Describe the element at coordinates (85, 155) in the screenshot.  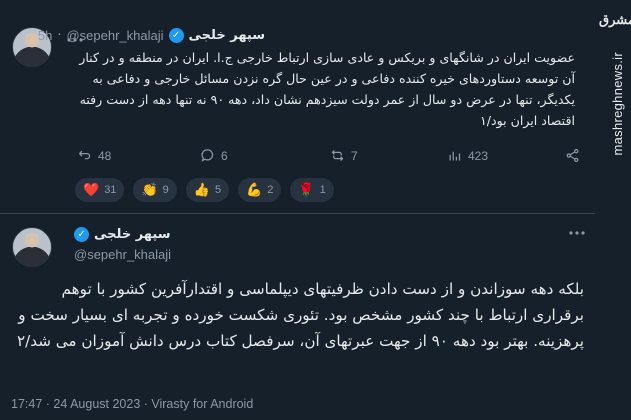
I see `reply-icon` at that location.